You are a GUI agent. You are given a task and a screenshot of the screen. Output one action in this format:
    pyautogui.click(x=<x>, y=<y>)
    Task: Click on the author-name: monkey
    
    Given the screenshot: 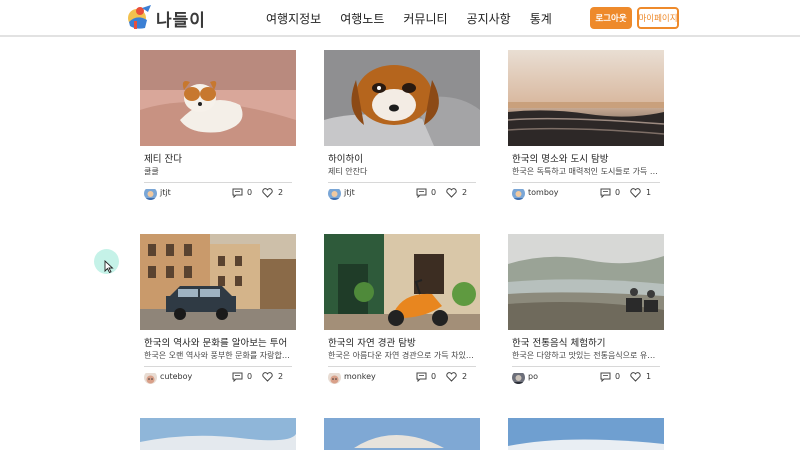 What is the action you would take?
    pyautogui.click(x=360, y=376)
    